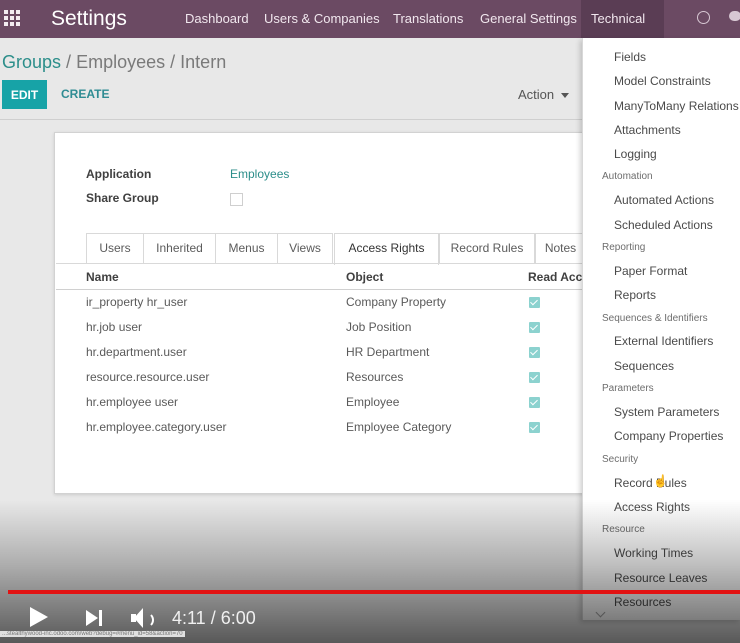 This screenshot has height=643, width=740. I want to click on breadcrumb: Groups / Employees / Intern, so click(114, 62).